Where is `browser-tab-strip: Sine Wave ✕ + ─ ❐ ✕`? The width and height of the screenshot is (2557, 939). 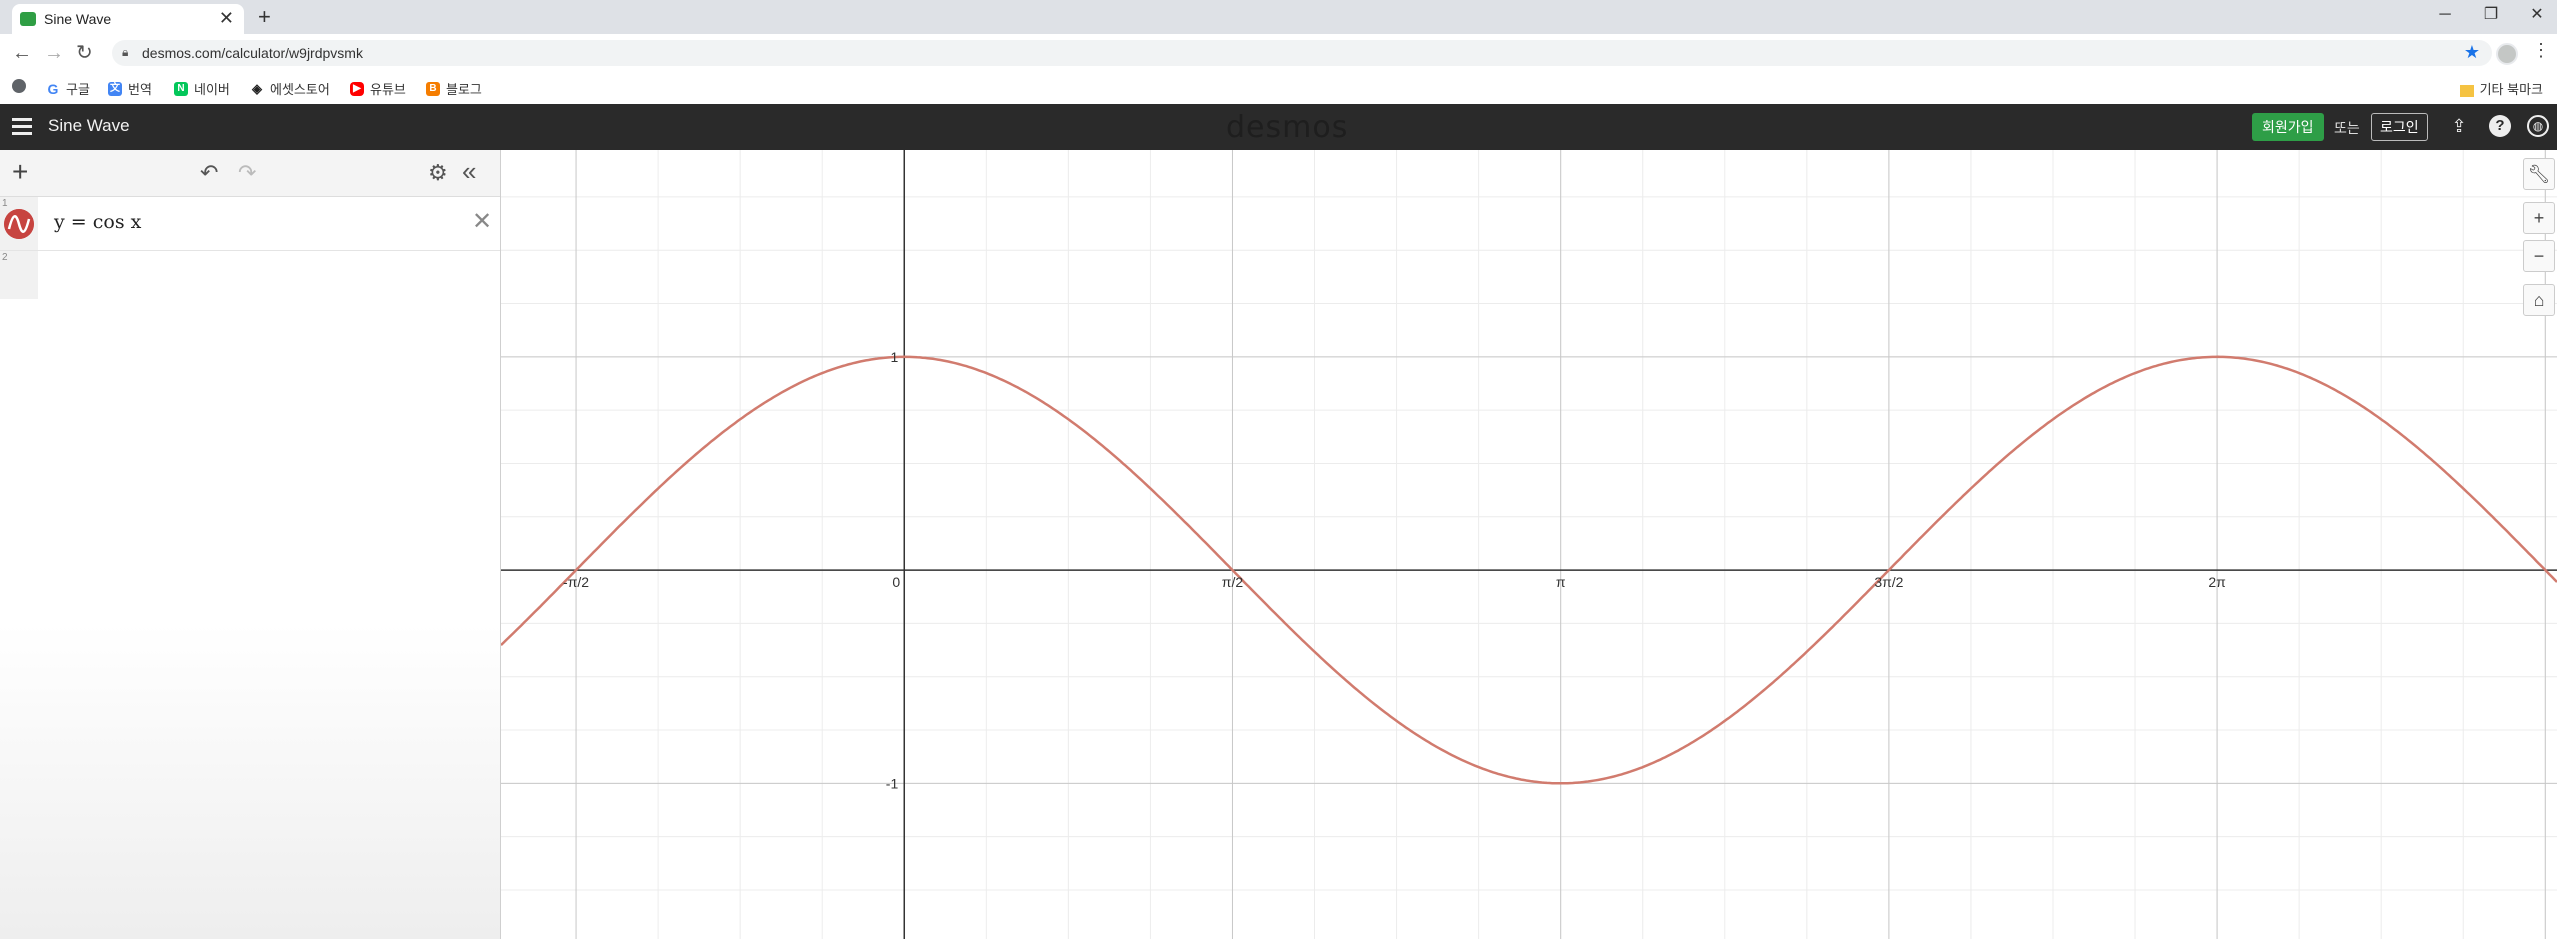 browser-tab-strip: Sine Wave ✕ + ─ ❐ ✕ is located at coordinates (1278, 17).